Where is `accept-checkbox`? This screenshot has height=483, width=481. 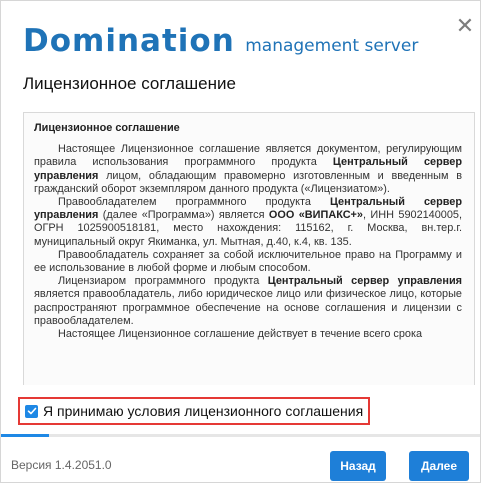 accept-checkbox is located at coordinates (31, 411).